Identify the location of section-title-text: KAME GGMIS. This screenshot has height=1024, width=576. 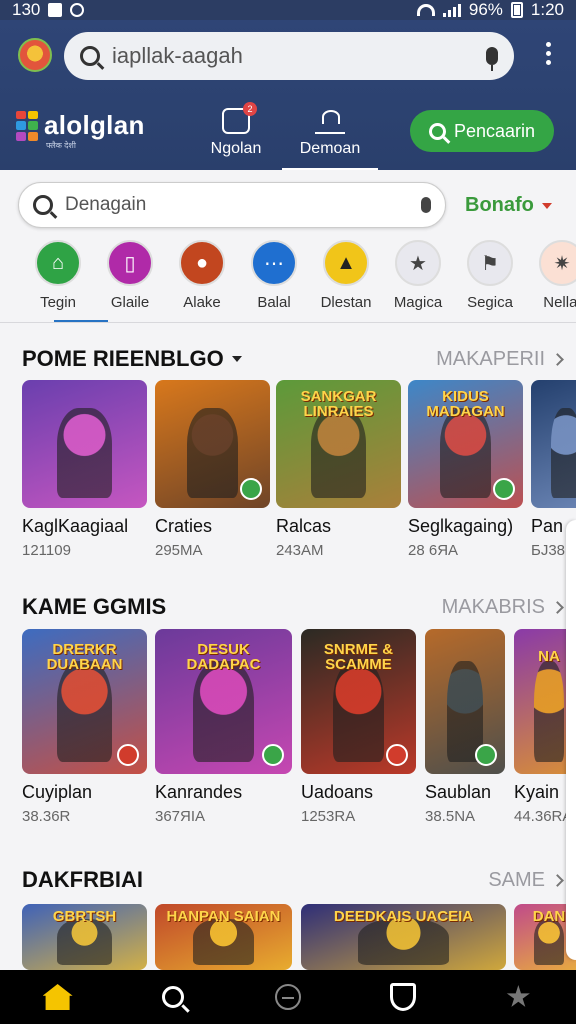
(94, 606).